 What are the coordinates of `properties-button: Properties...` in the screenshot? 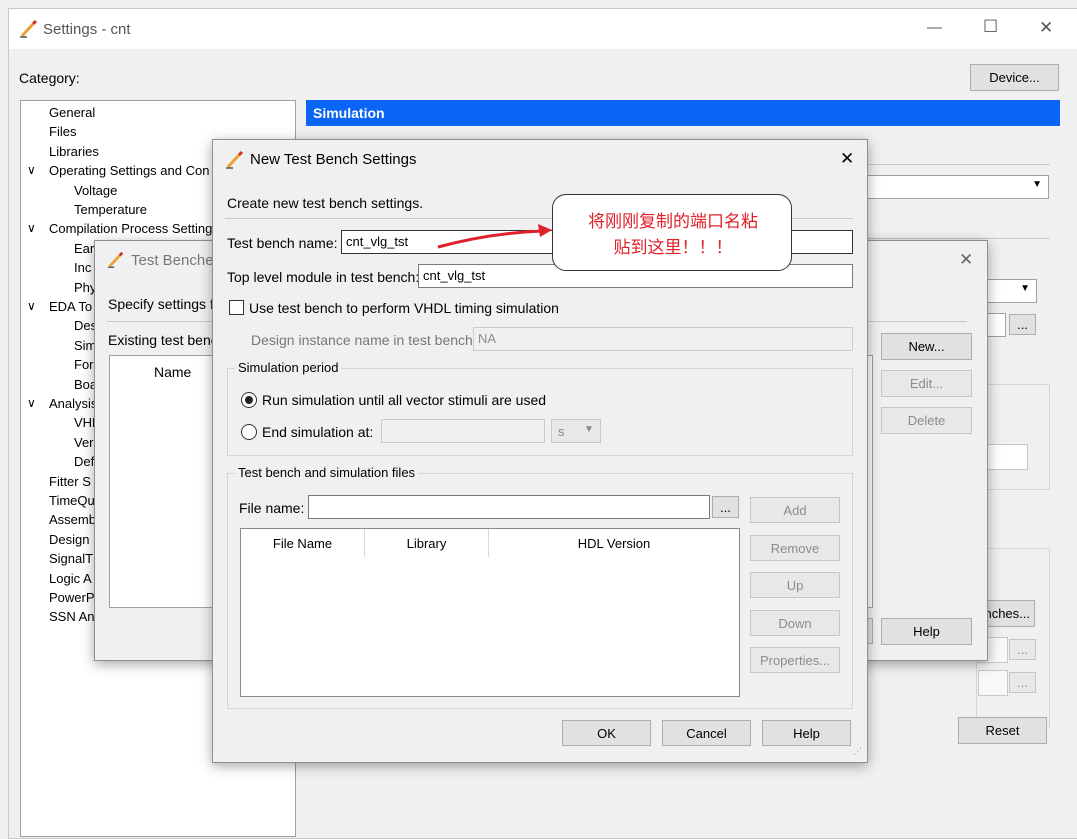 It's located at (795, 660).